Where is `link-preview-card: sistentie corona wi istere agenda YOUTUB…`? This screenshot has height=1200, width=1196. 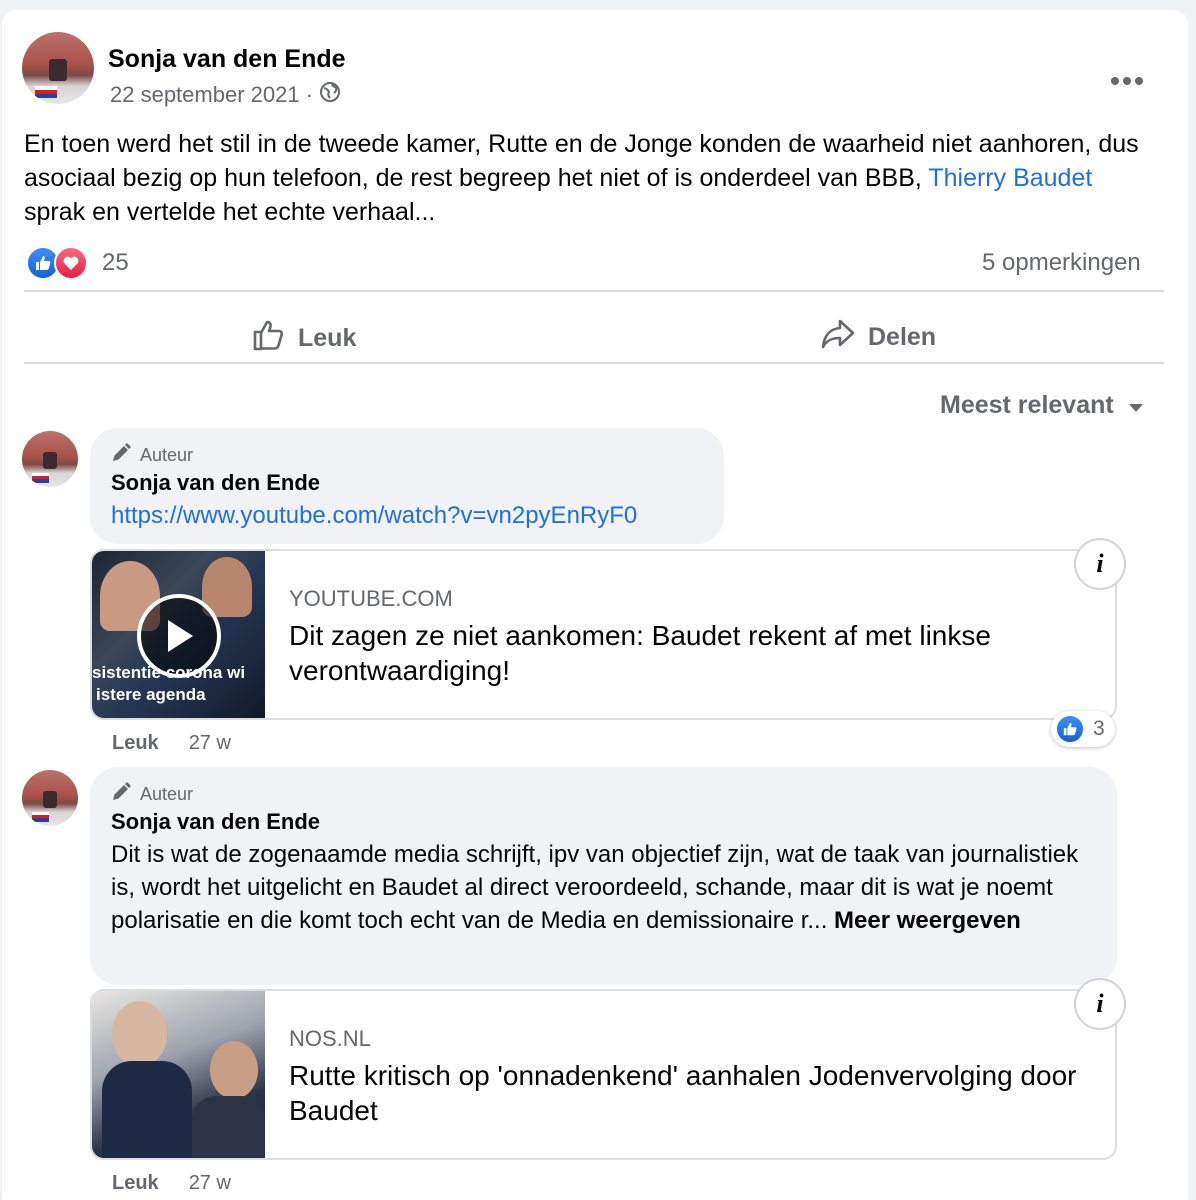 link-preview-card: sistentie corona wi istere agenda YOUTUB… is located at coordinates (603, 634).